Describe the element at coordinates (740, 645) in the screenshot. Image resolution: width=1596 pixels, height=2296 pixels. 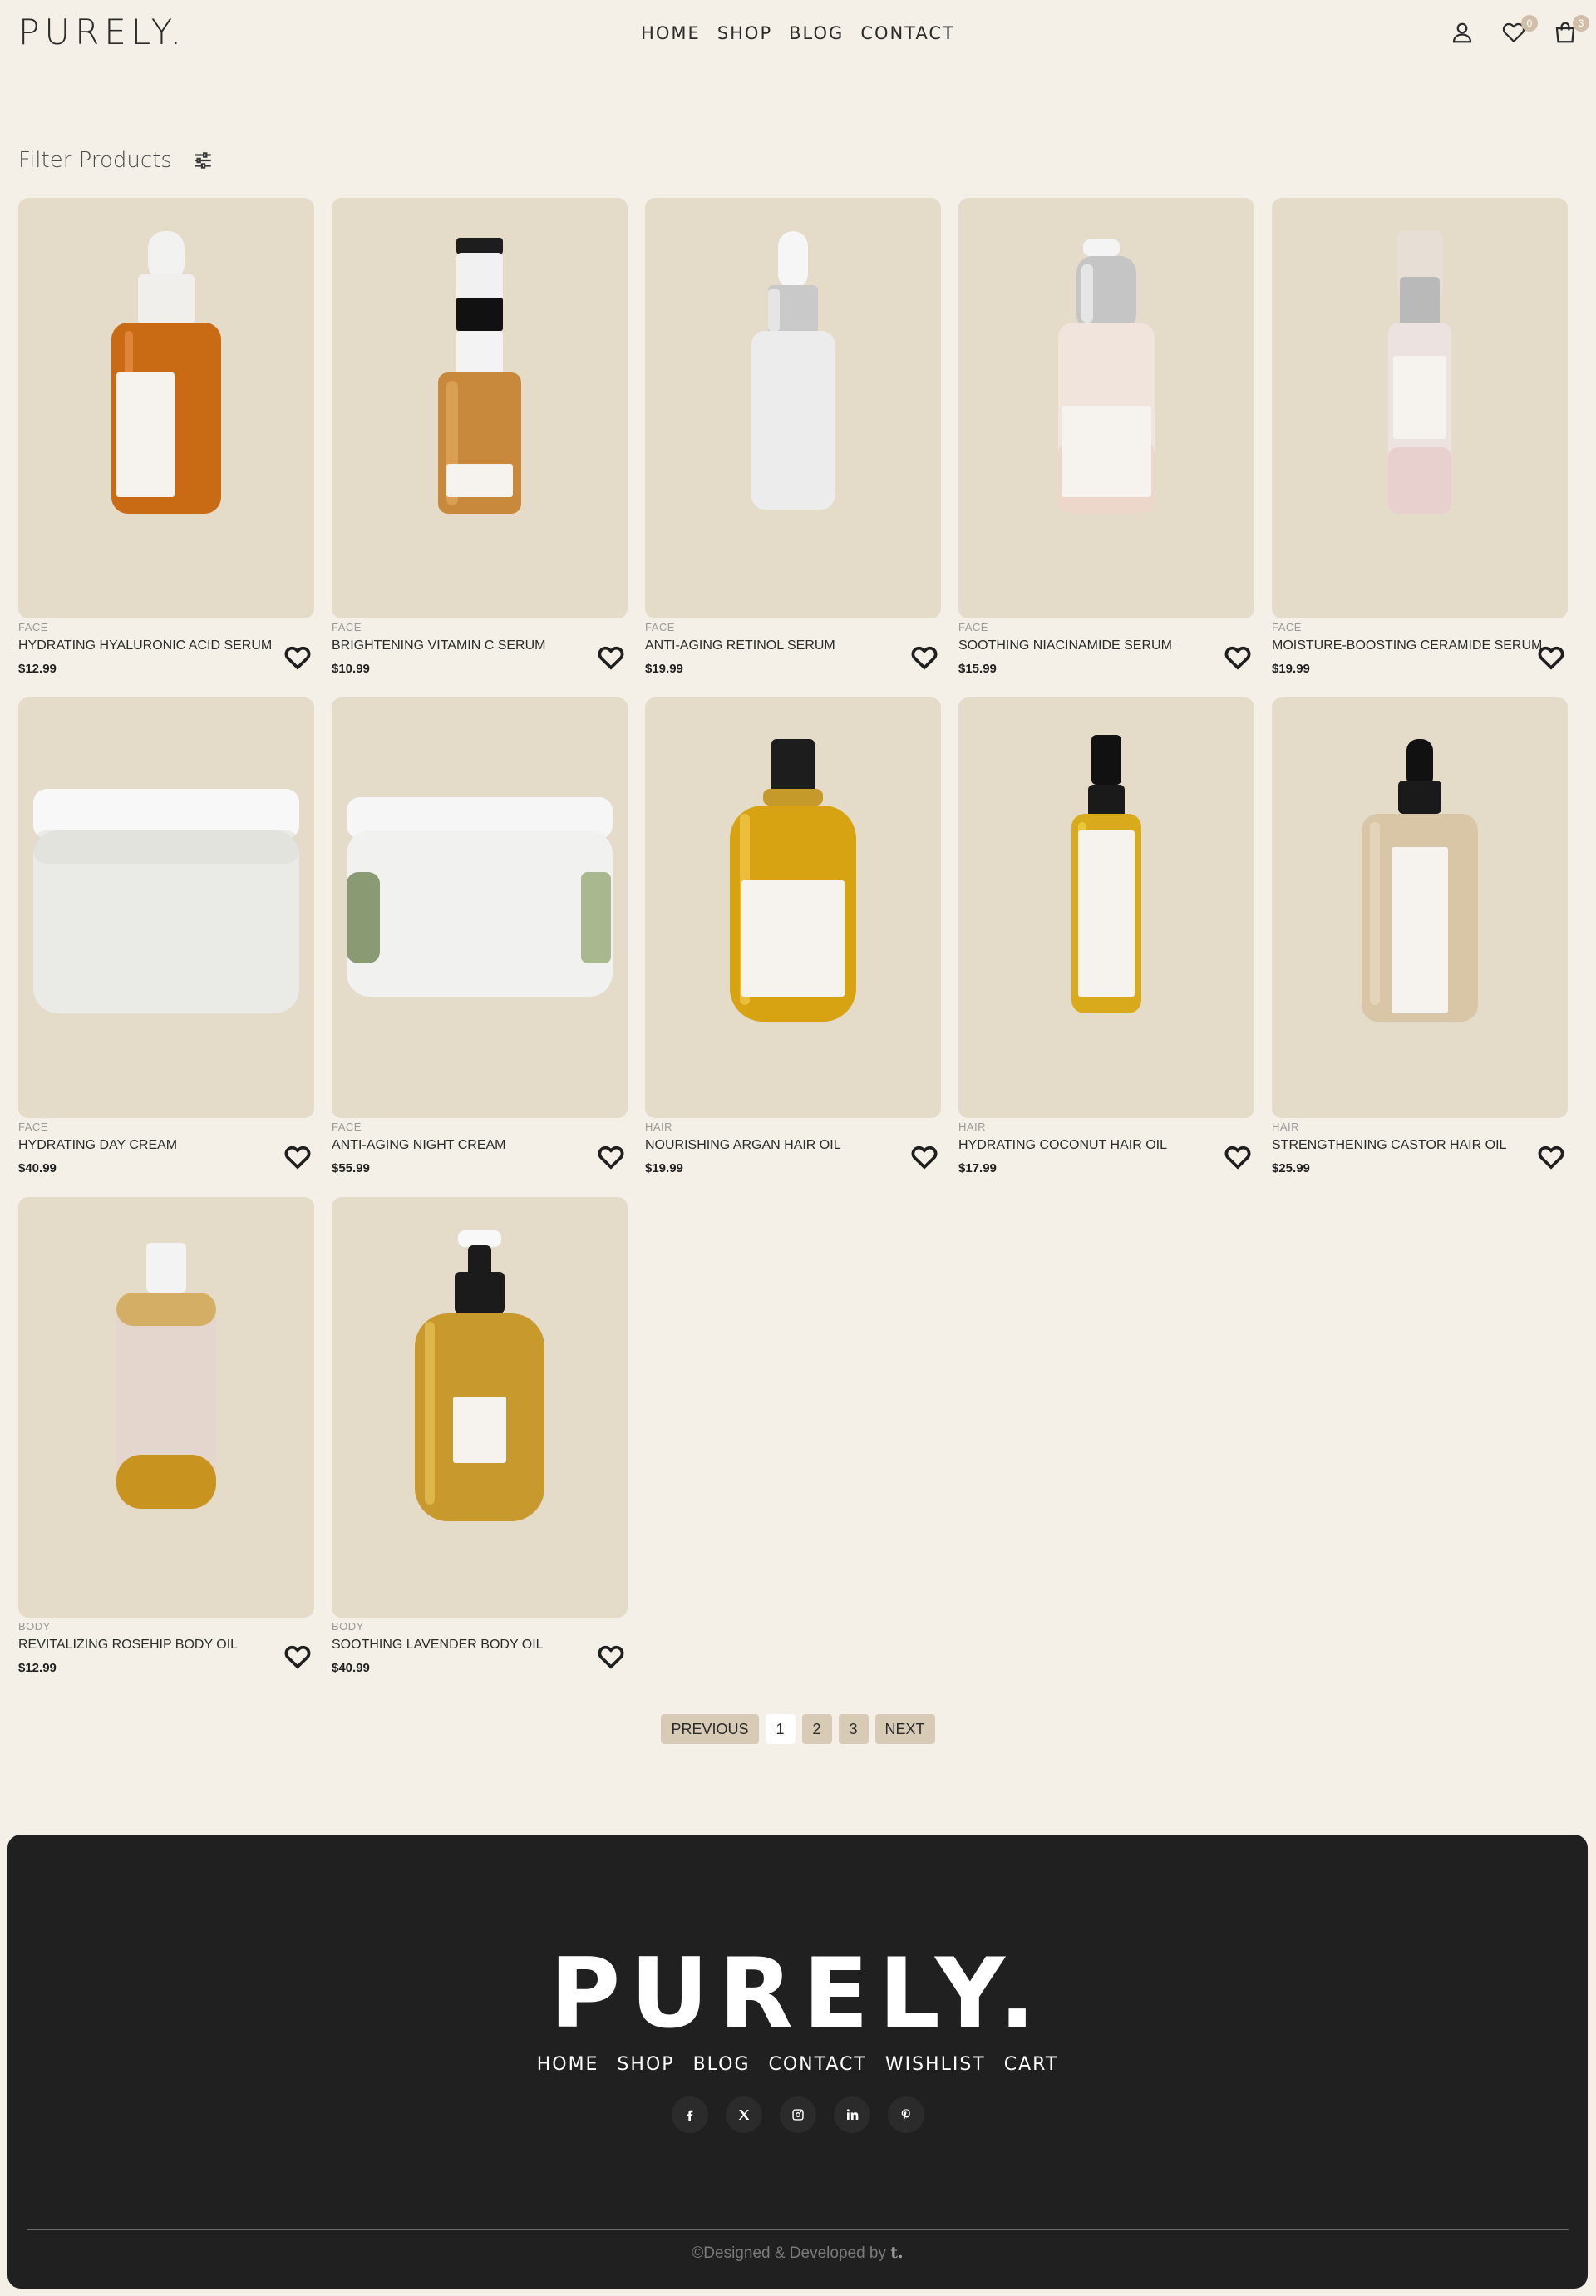
I see `product-name: ANTI-AGING RETINOL SERUM` at that location.